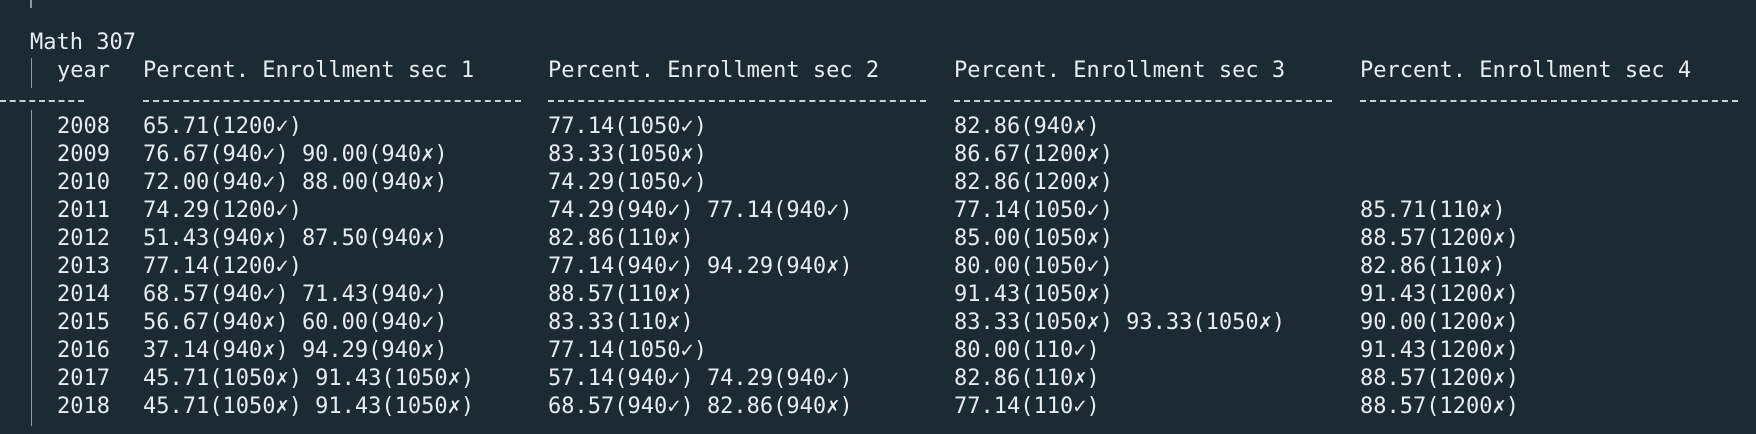  What do you see at coordinates (83, 182) in the screenshot?
I see `cell-year: 2010` at bounding box center [83, 182].